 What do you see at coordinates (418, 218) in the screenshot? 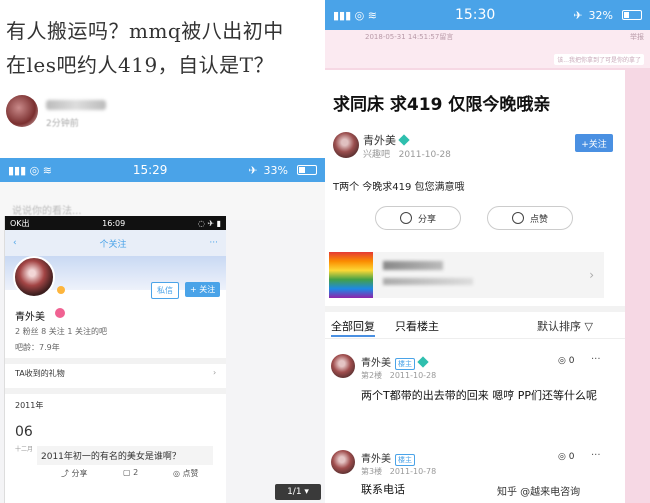
I see `share-button: 分享` at bounding box center [418, 218].